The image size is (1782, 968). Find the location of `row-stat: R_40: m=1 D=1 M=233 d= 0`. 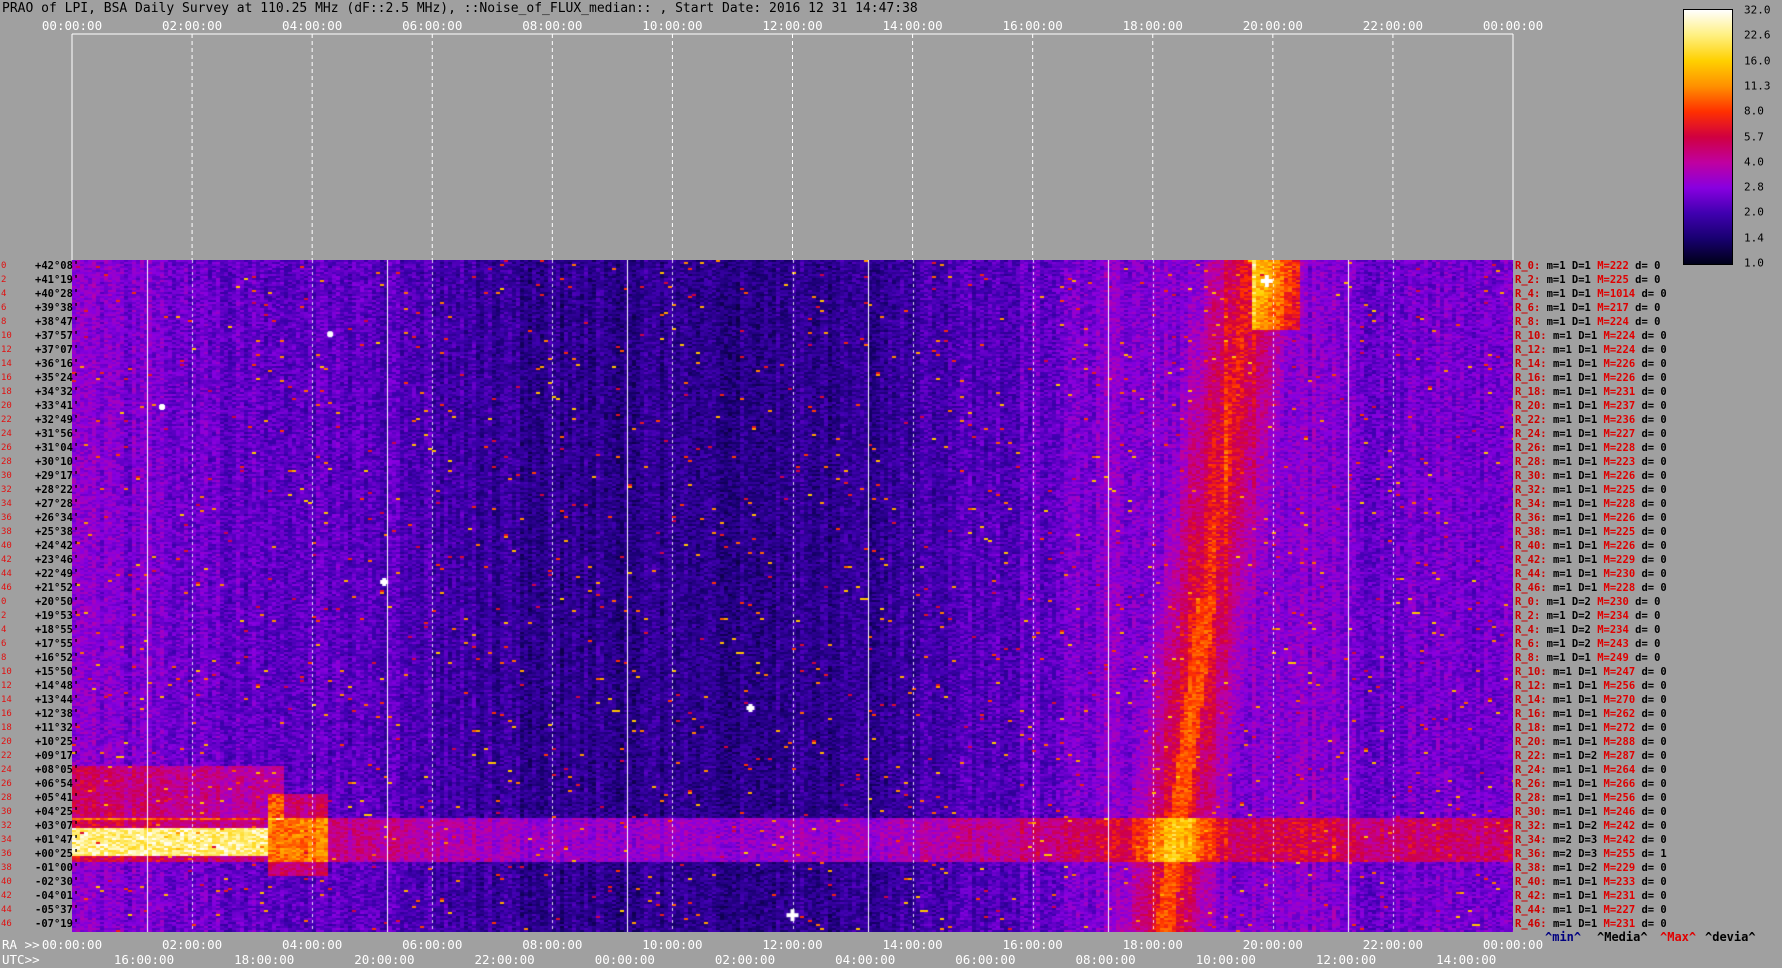

row-stat: R_40: m=1 D=1 M=233 d= 0 is located at coordinates (1591, 882).